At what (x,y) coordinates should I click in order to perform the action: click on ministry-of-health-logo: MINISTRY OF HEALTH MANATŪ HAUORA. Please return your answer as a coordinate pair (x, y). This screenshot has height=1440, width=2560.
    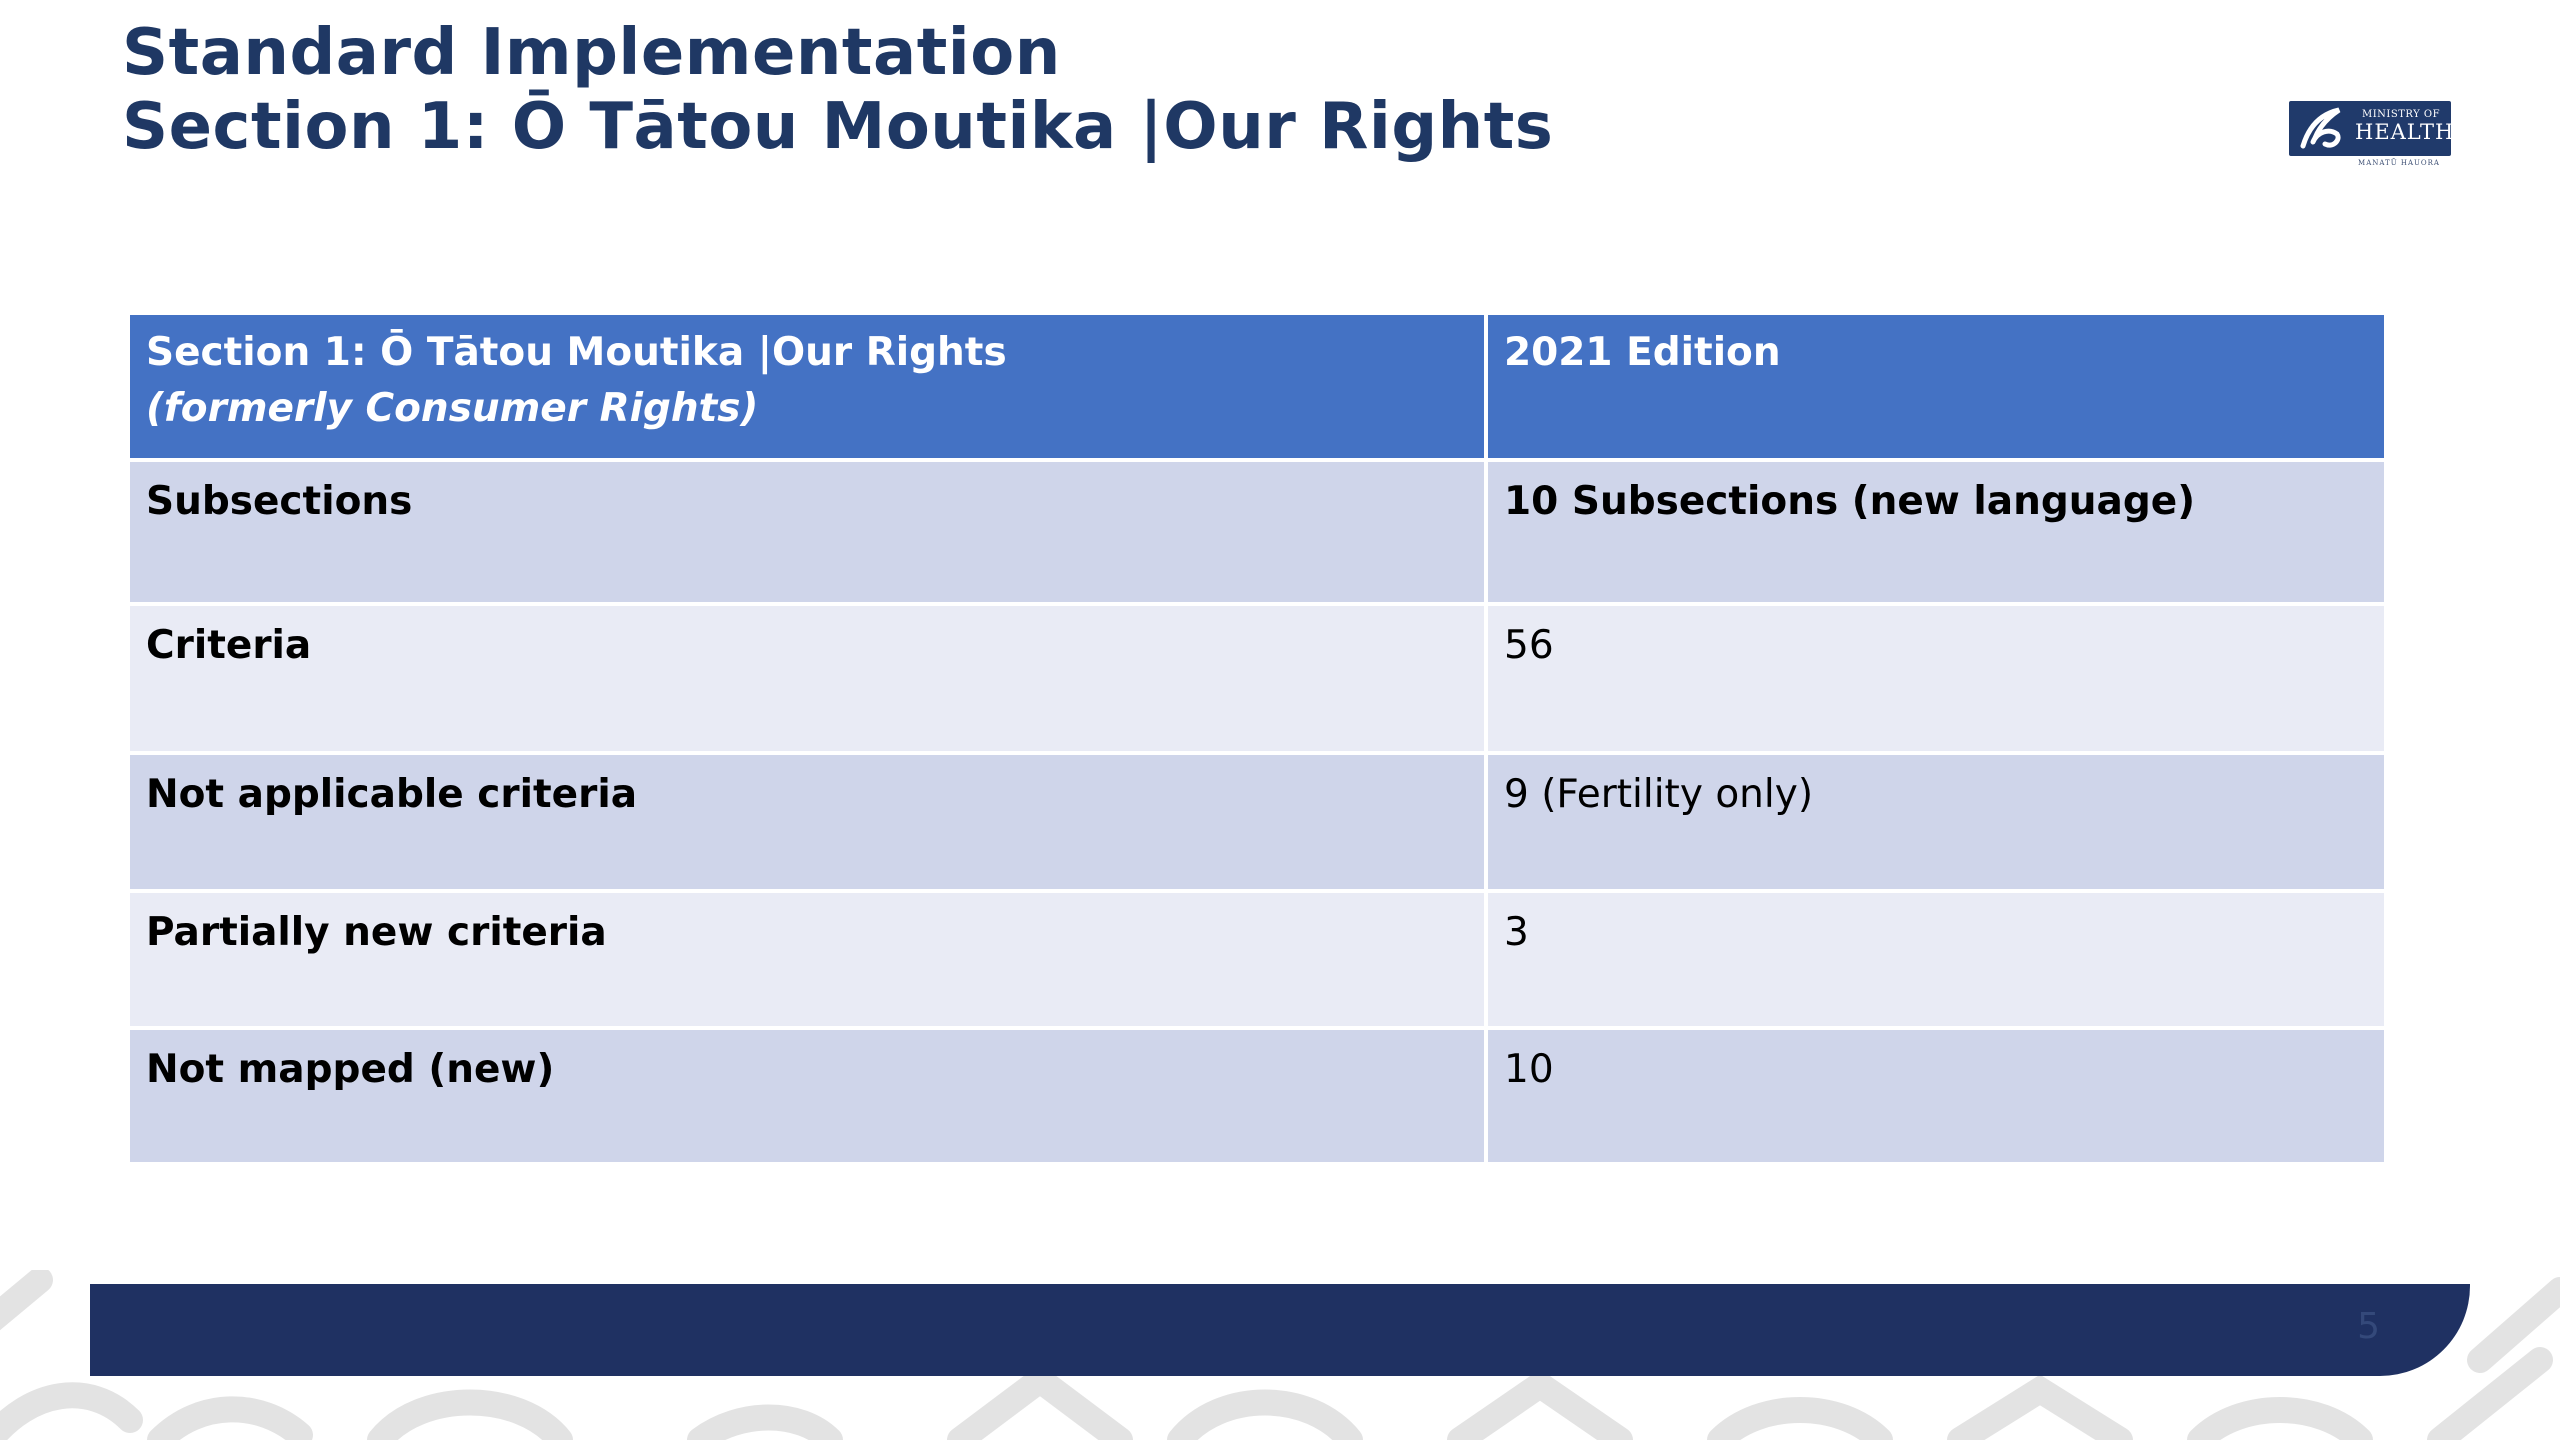
    Looking at the image, I should click on (2372, 134).